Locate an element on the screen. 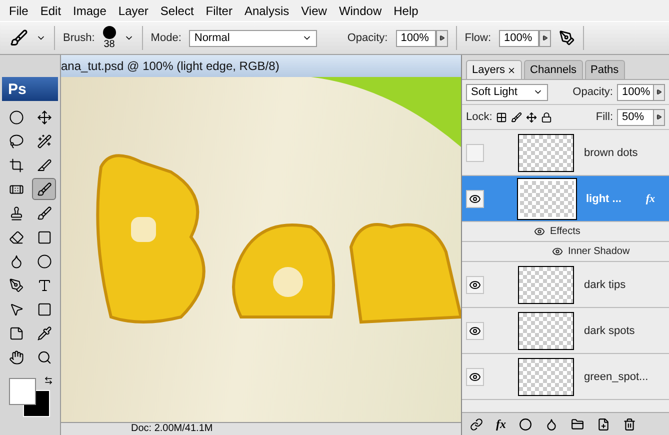 This screenshot has height=435, width=669. layer-name: dark tips is located at coordinates (605, 284).